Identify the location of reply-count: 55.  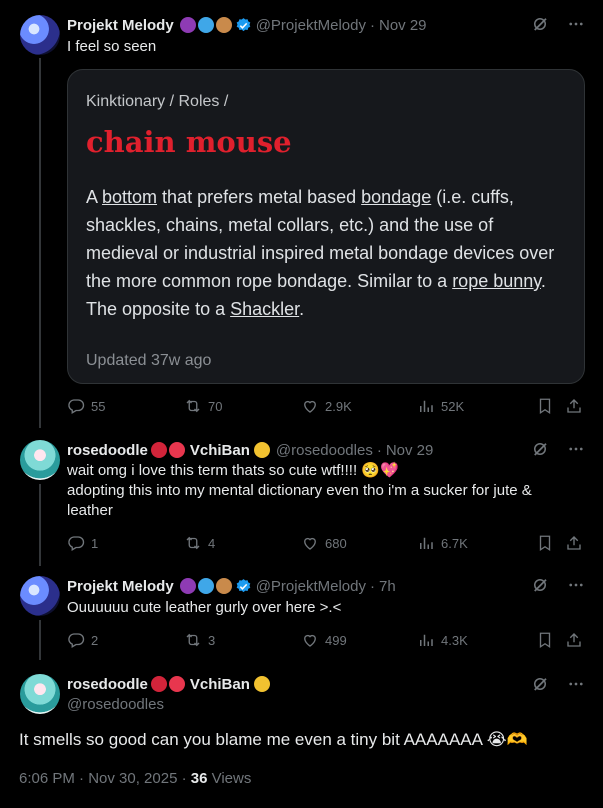
(98, 406).